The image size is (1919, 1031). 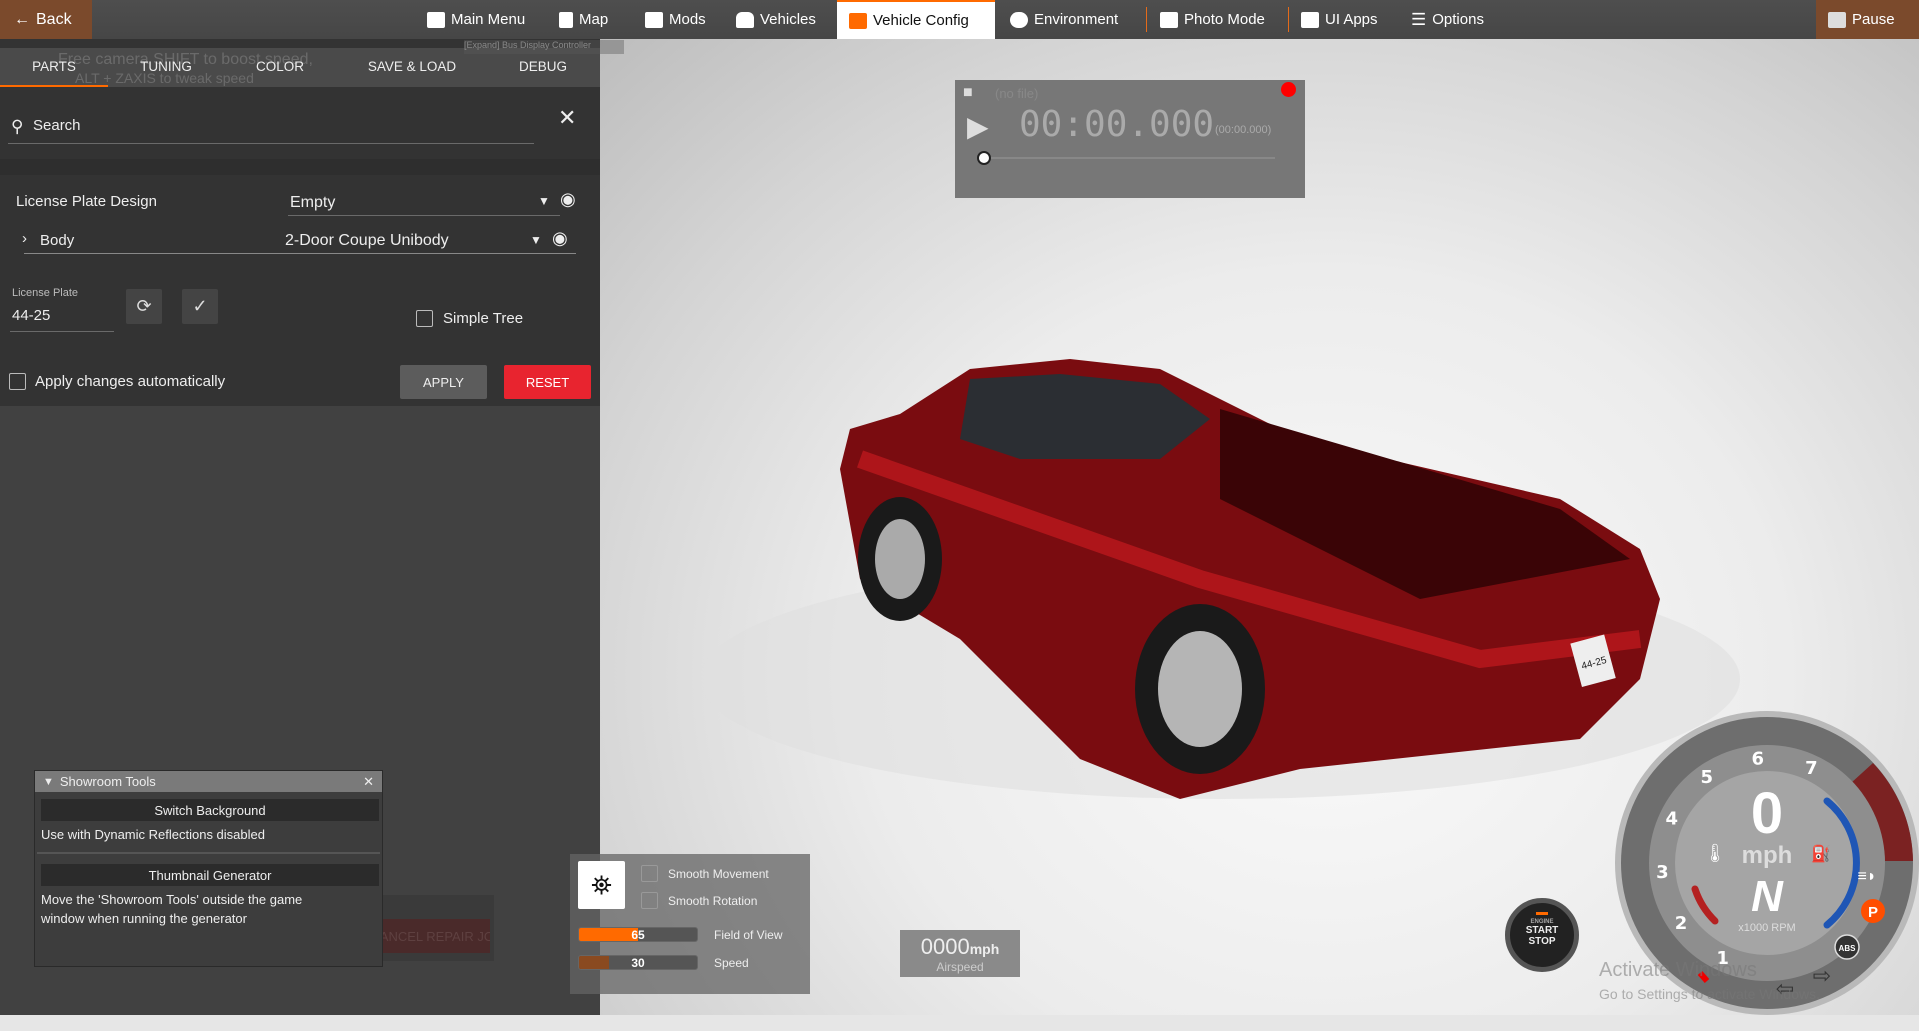 I want to click on fuel-icon: ⛽, so click(x=1821, y=853).